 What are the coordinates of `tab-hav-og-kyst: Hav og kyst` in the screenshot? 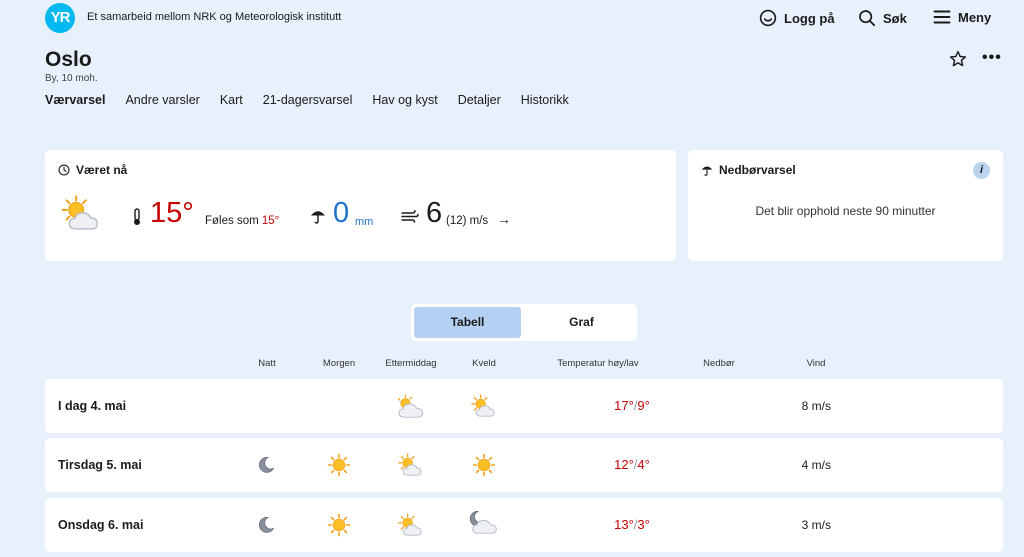 It's located at (404, 100).